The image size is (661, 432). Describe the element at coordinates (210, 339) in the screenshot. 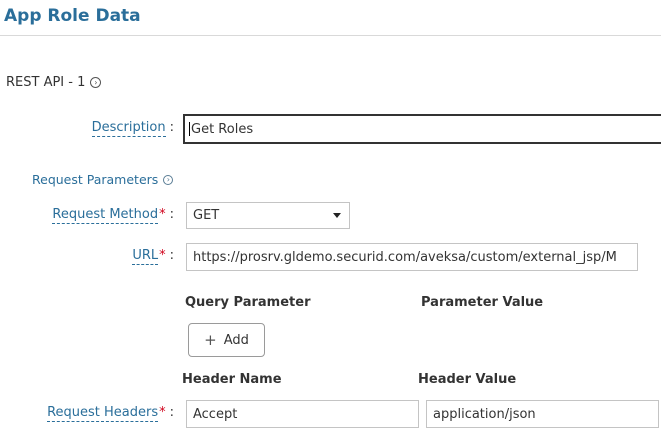

I see `plus-icon: +` at that location.